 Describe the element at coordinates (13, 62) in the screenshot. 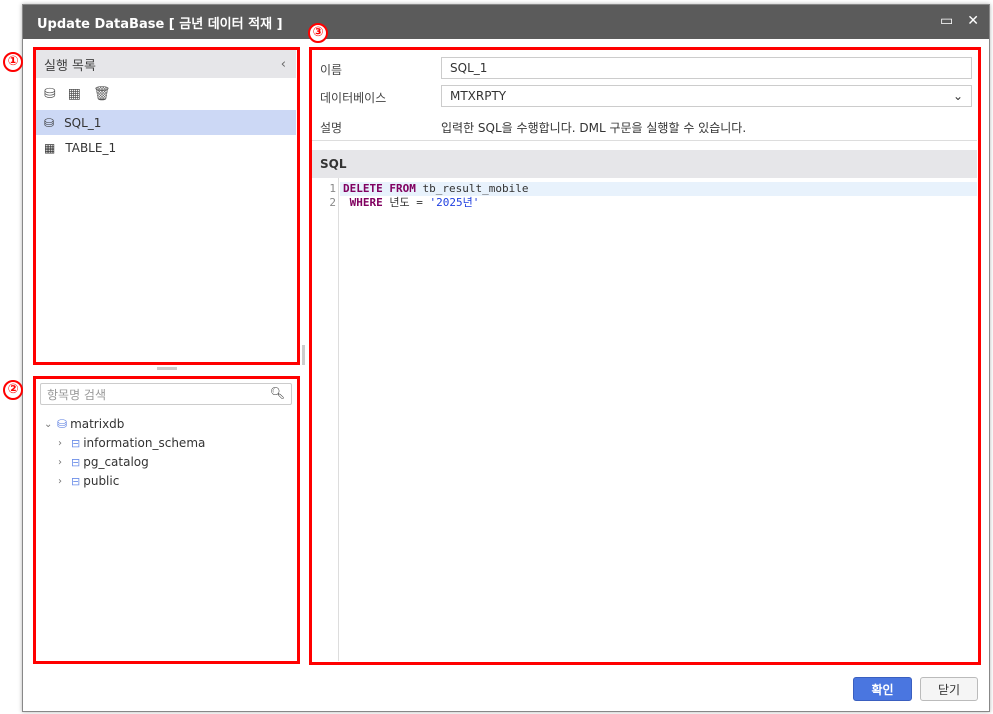

I see `annotation-number-1: ①` at that location.